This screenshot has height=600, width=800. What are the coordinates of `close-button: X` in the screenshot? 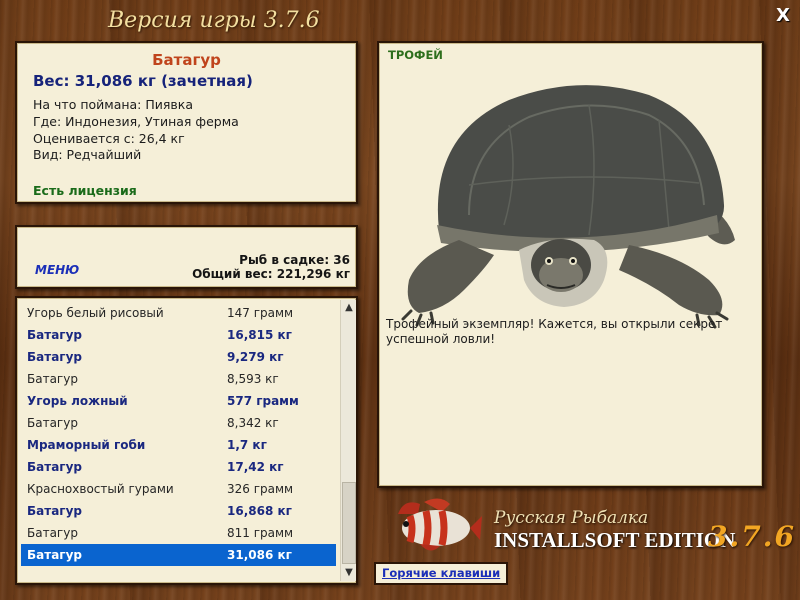 It's located at (783, 16).